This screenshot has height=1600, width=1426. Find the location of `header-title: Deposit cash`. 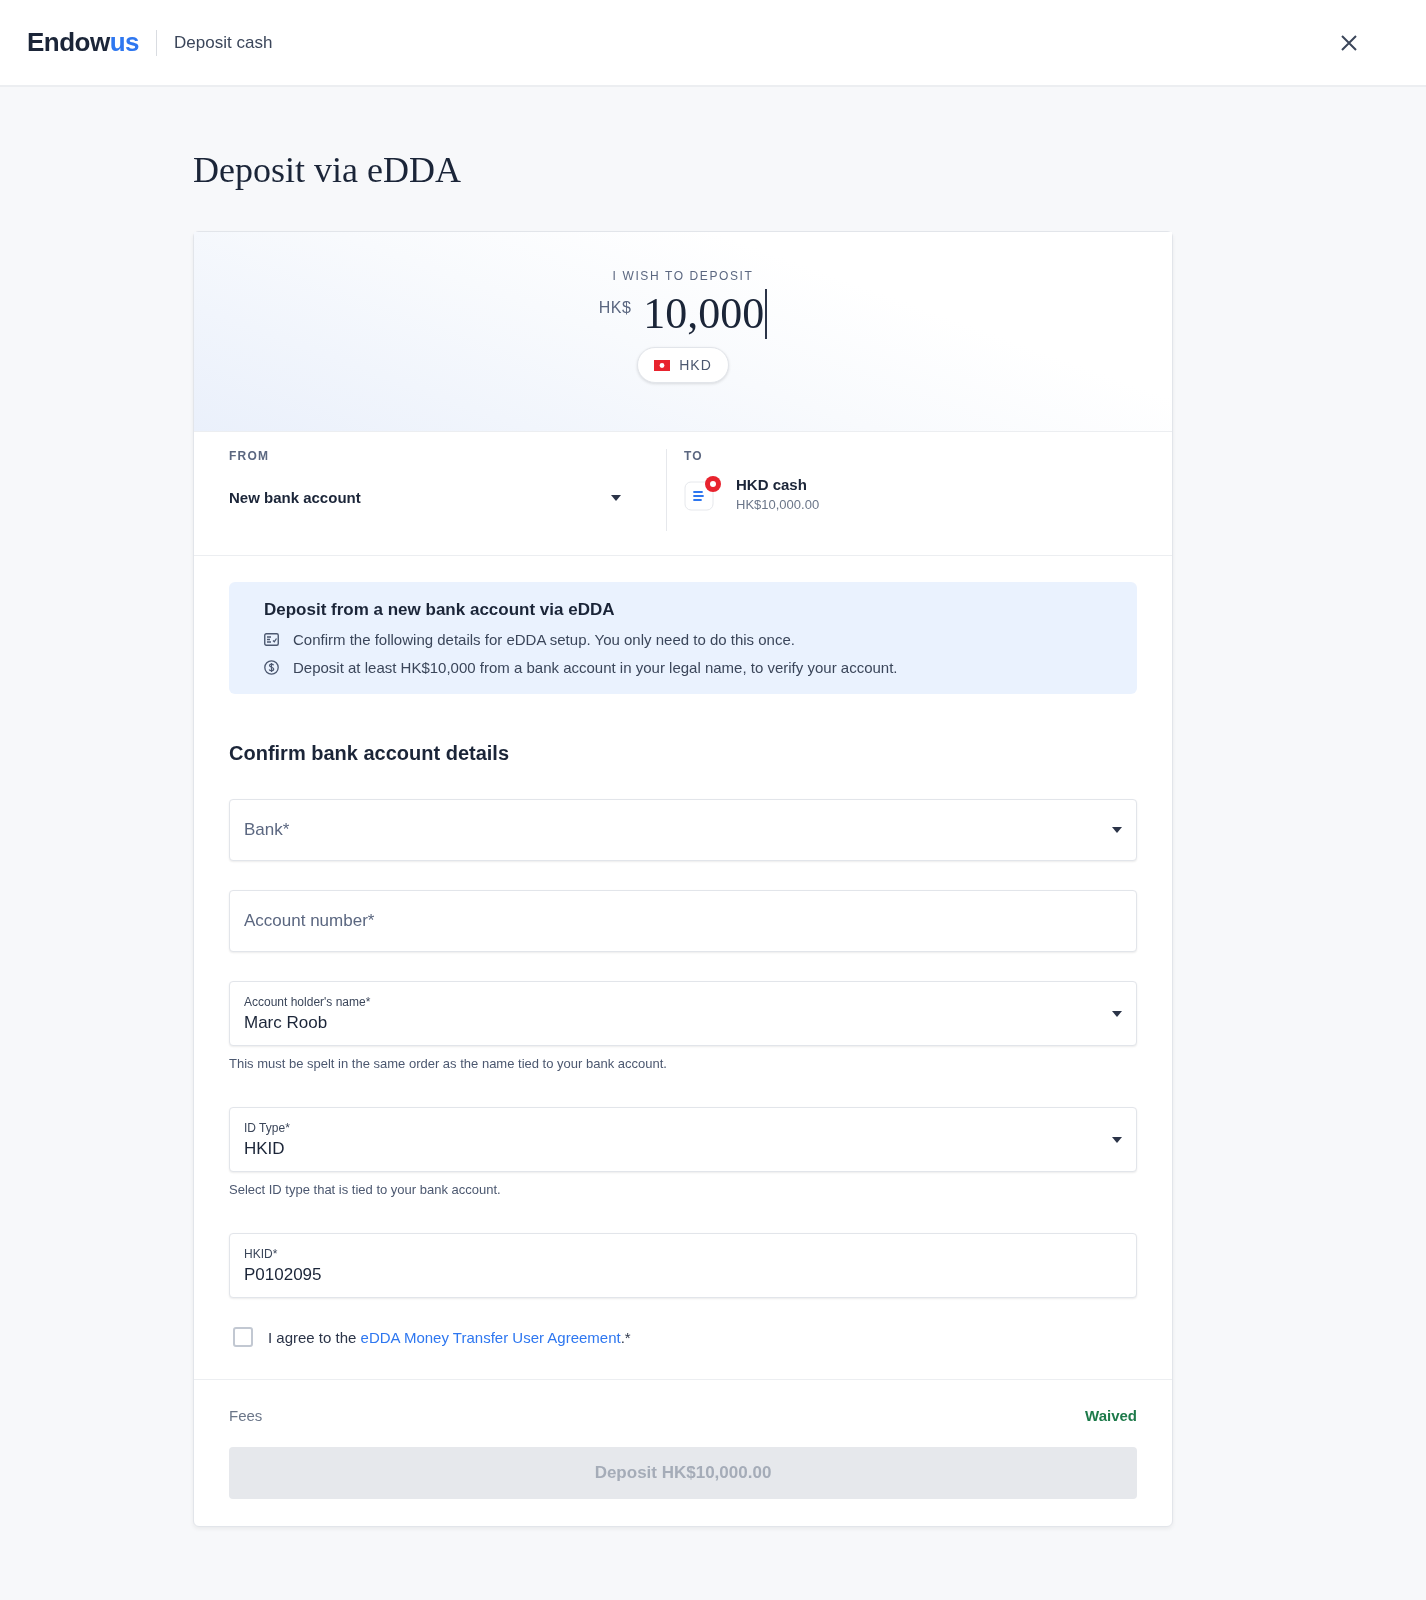

header-title: Deposit cash is located at coordinates (223, 42).